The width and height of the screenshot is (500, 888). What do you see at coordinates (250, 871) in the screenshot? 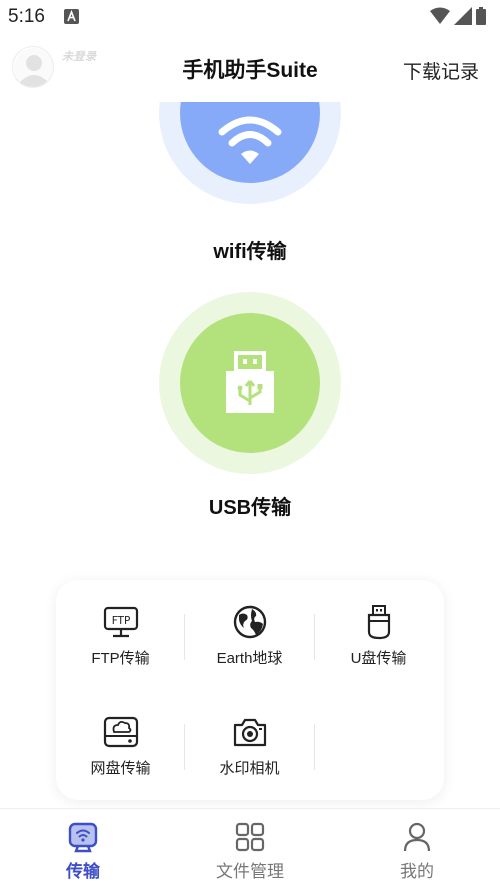
I see `tab-label: 文件管理` at bounding box center [250, 871].